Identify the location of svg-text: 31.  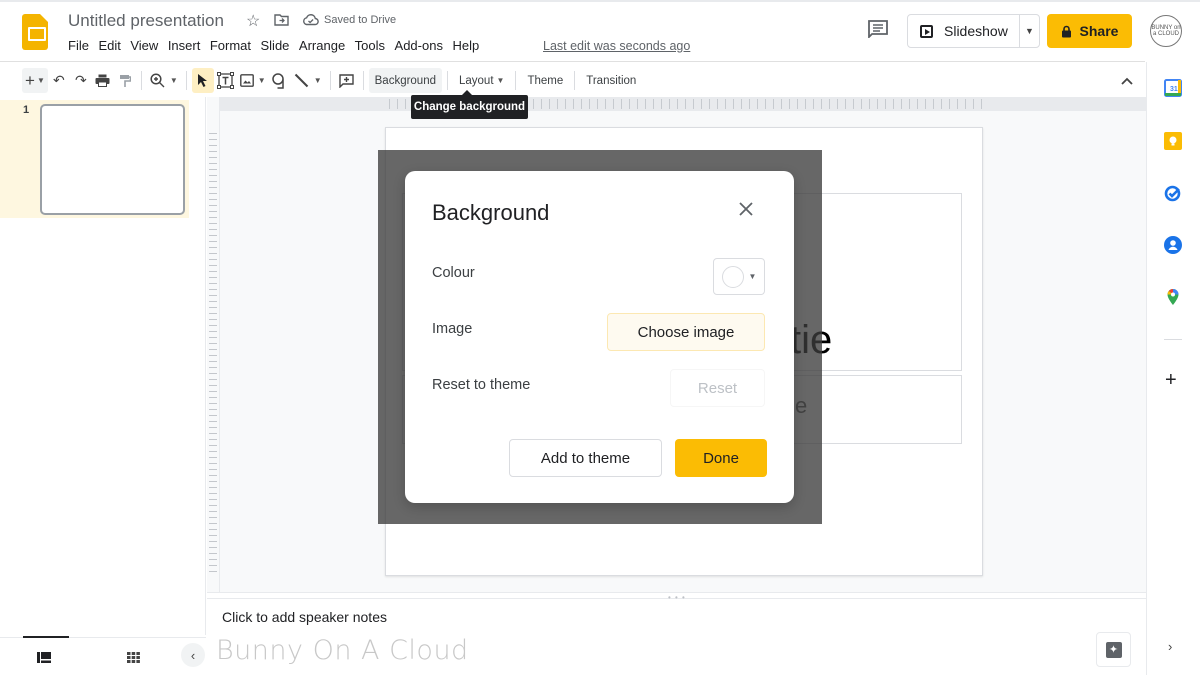
(1174, 89).